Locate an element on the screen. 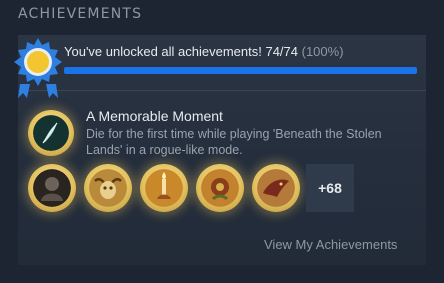 The height and width of the screenshot is (283, 444). completion-badge-icon is located at coordinates (38, 68).